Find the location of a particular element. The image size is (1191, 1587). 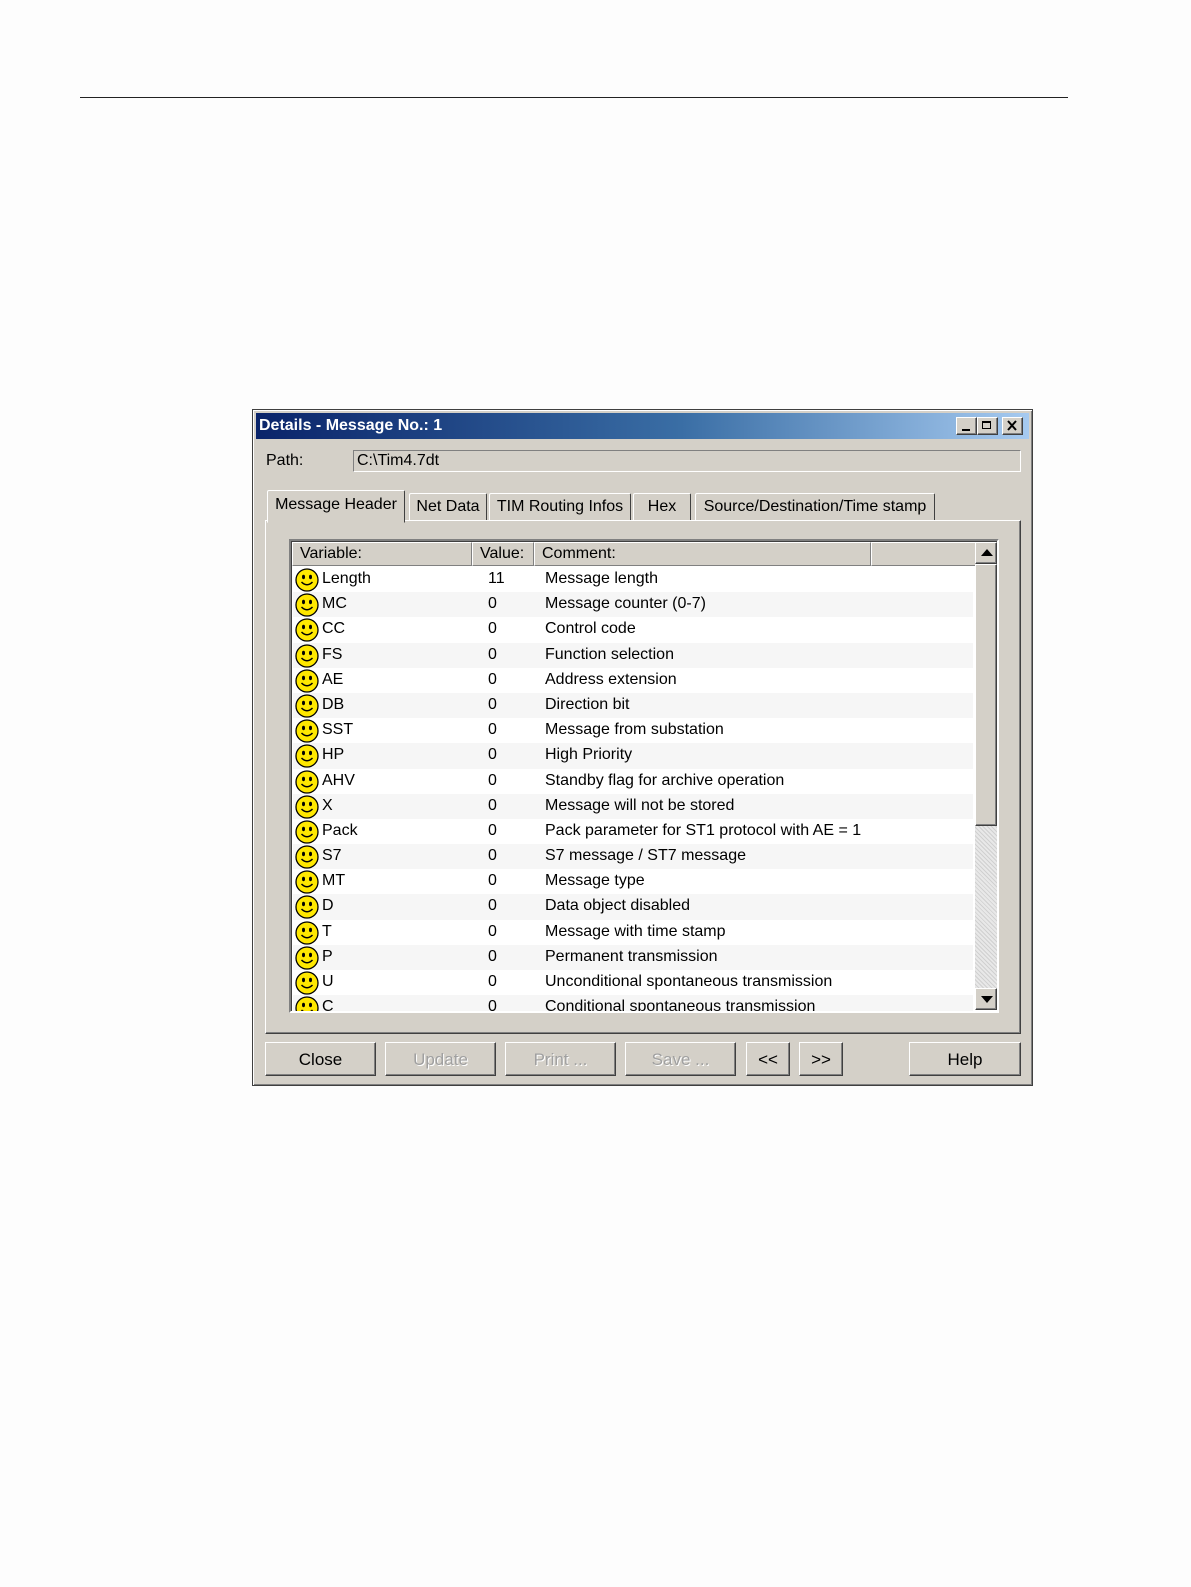

table-row: SST 0 Message from substation is located at coordinates (633, 730).